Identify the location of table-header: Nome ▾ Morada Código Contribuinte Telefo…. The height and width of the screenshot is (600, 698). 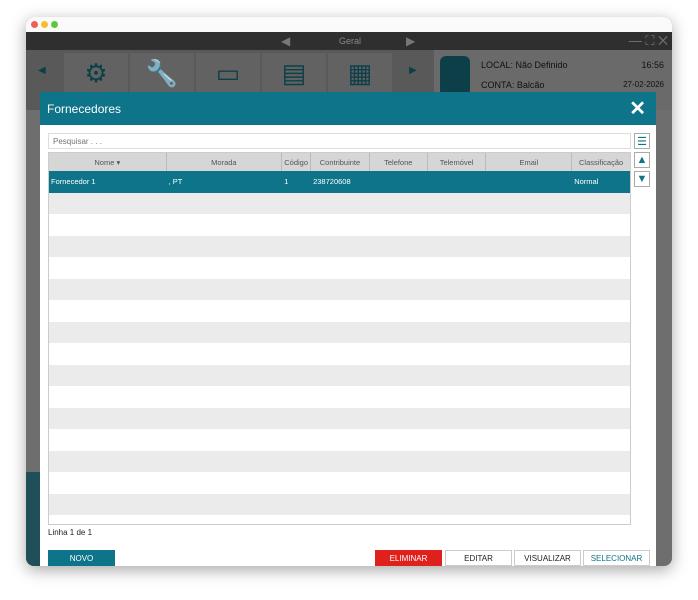
(339, 162).